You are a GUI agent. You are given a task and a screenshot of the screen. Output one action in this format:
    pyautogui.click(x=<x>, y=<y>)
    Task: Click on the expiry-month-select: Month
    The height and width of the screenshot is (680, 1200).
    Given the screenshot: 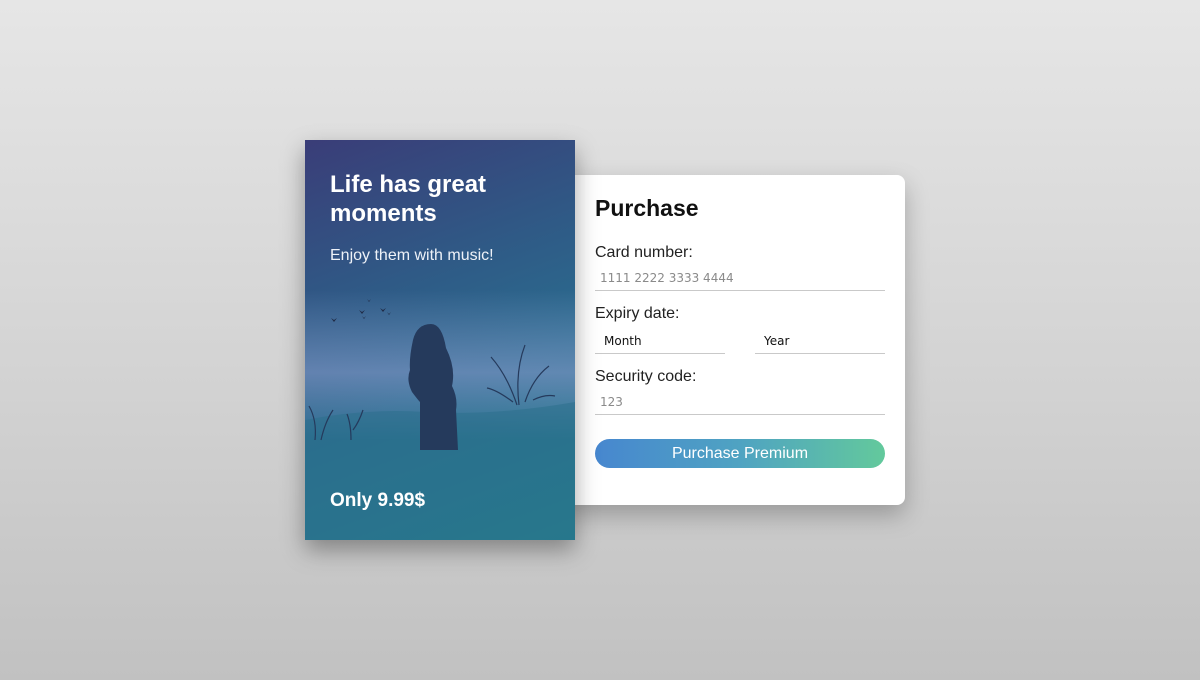 What is the action you would take?
    pyautogui.click(x=660, y=341)
    